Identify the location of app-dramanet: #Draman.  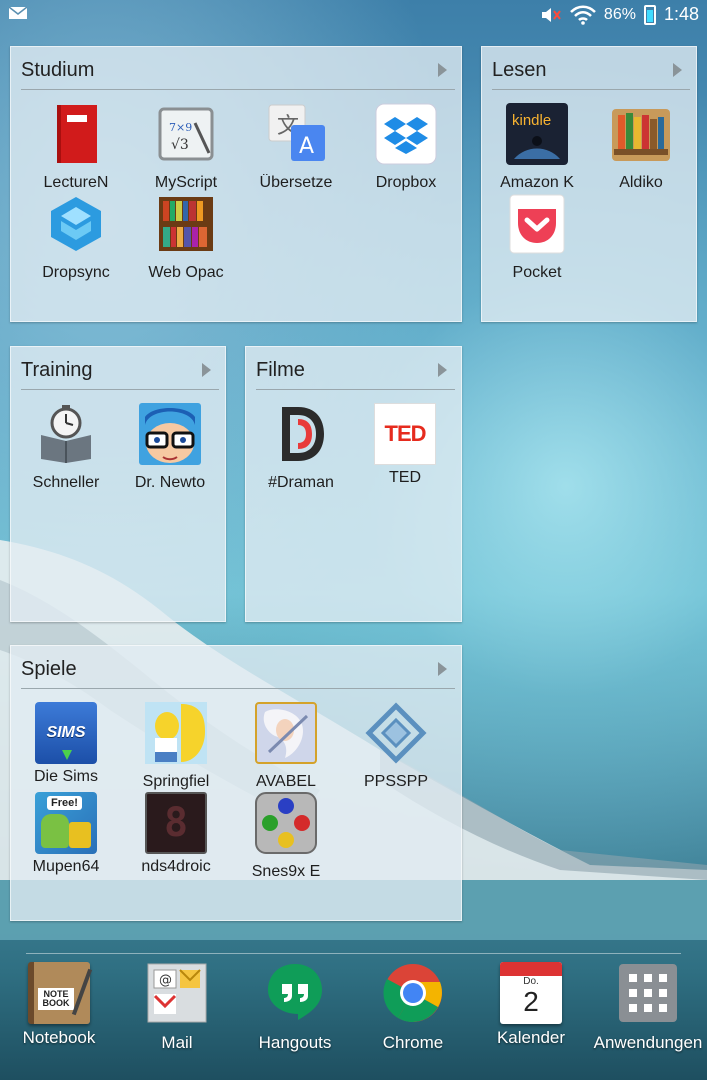
(301, 447).